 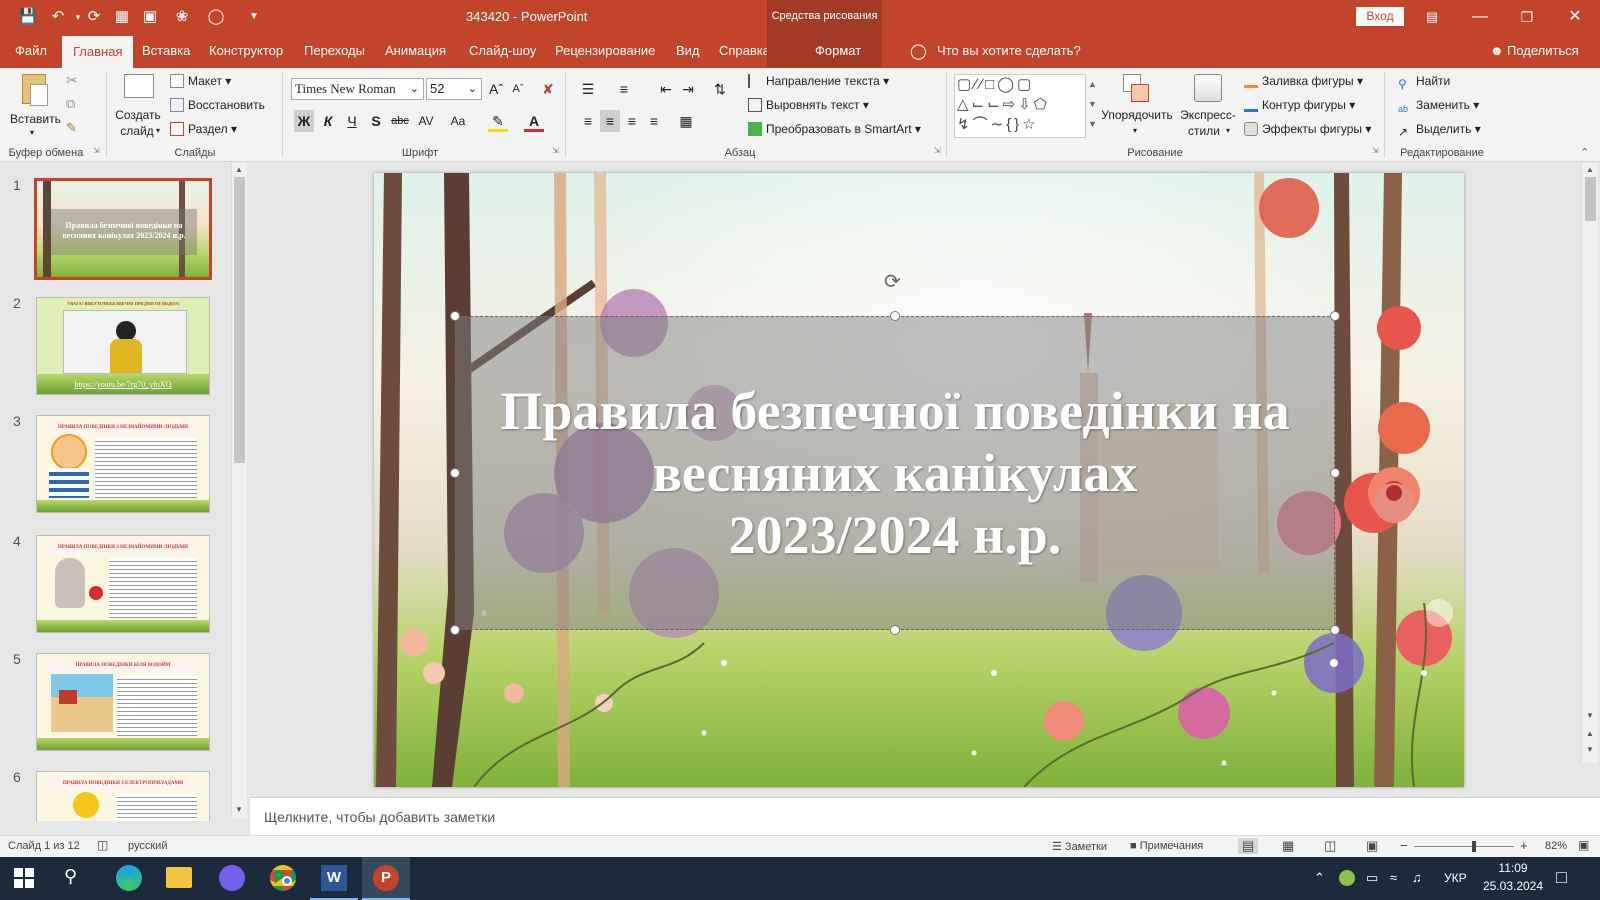 I want to click on slide-thumbnail-6: ПРАВИЛА ПОВЕДІНКИ З ЕЛЕКТРОПРИЛАДАМИ, so click(x=123, y=796).